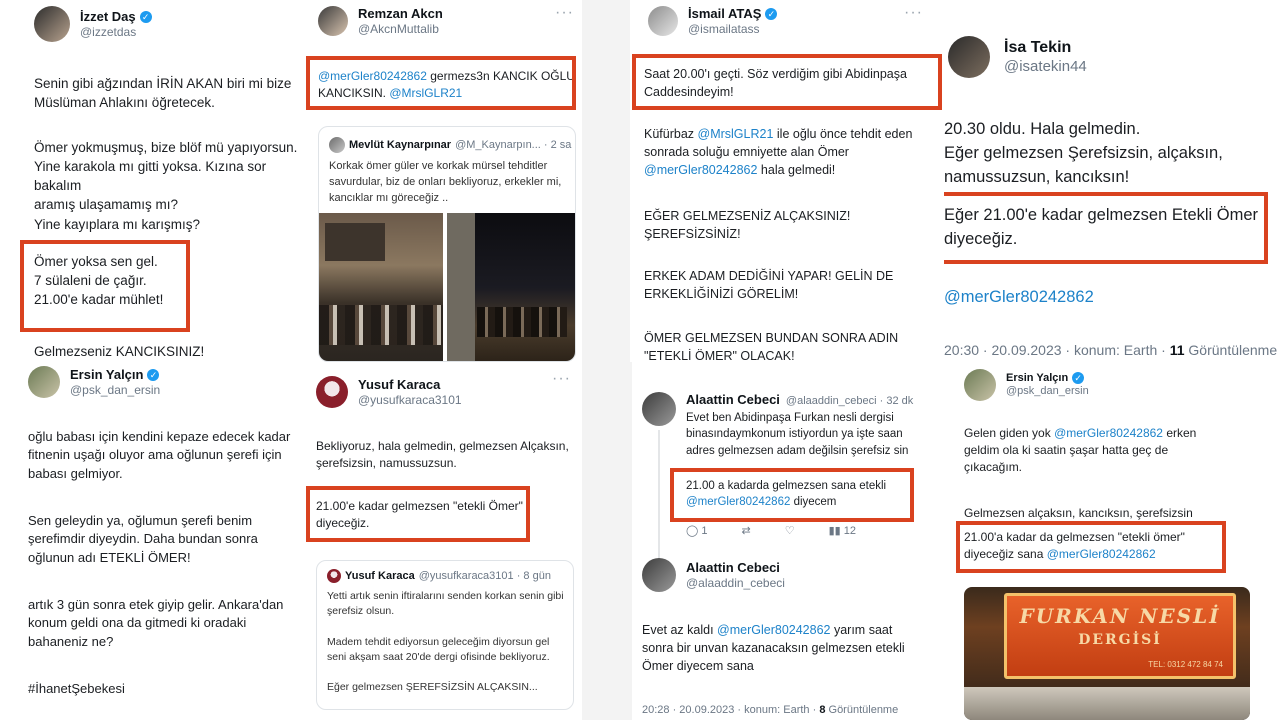 This screenshot has height=720, width=1280. I want to click on sign-title: FURKAN NESLİ, so click(1120, 616).